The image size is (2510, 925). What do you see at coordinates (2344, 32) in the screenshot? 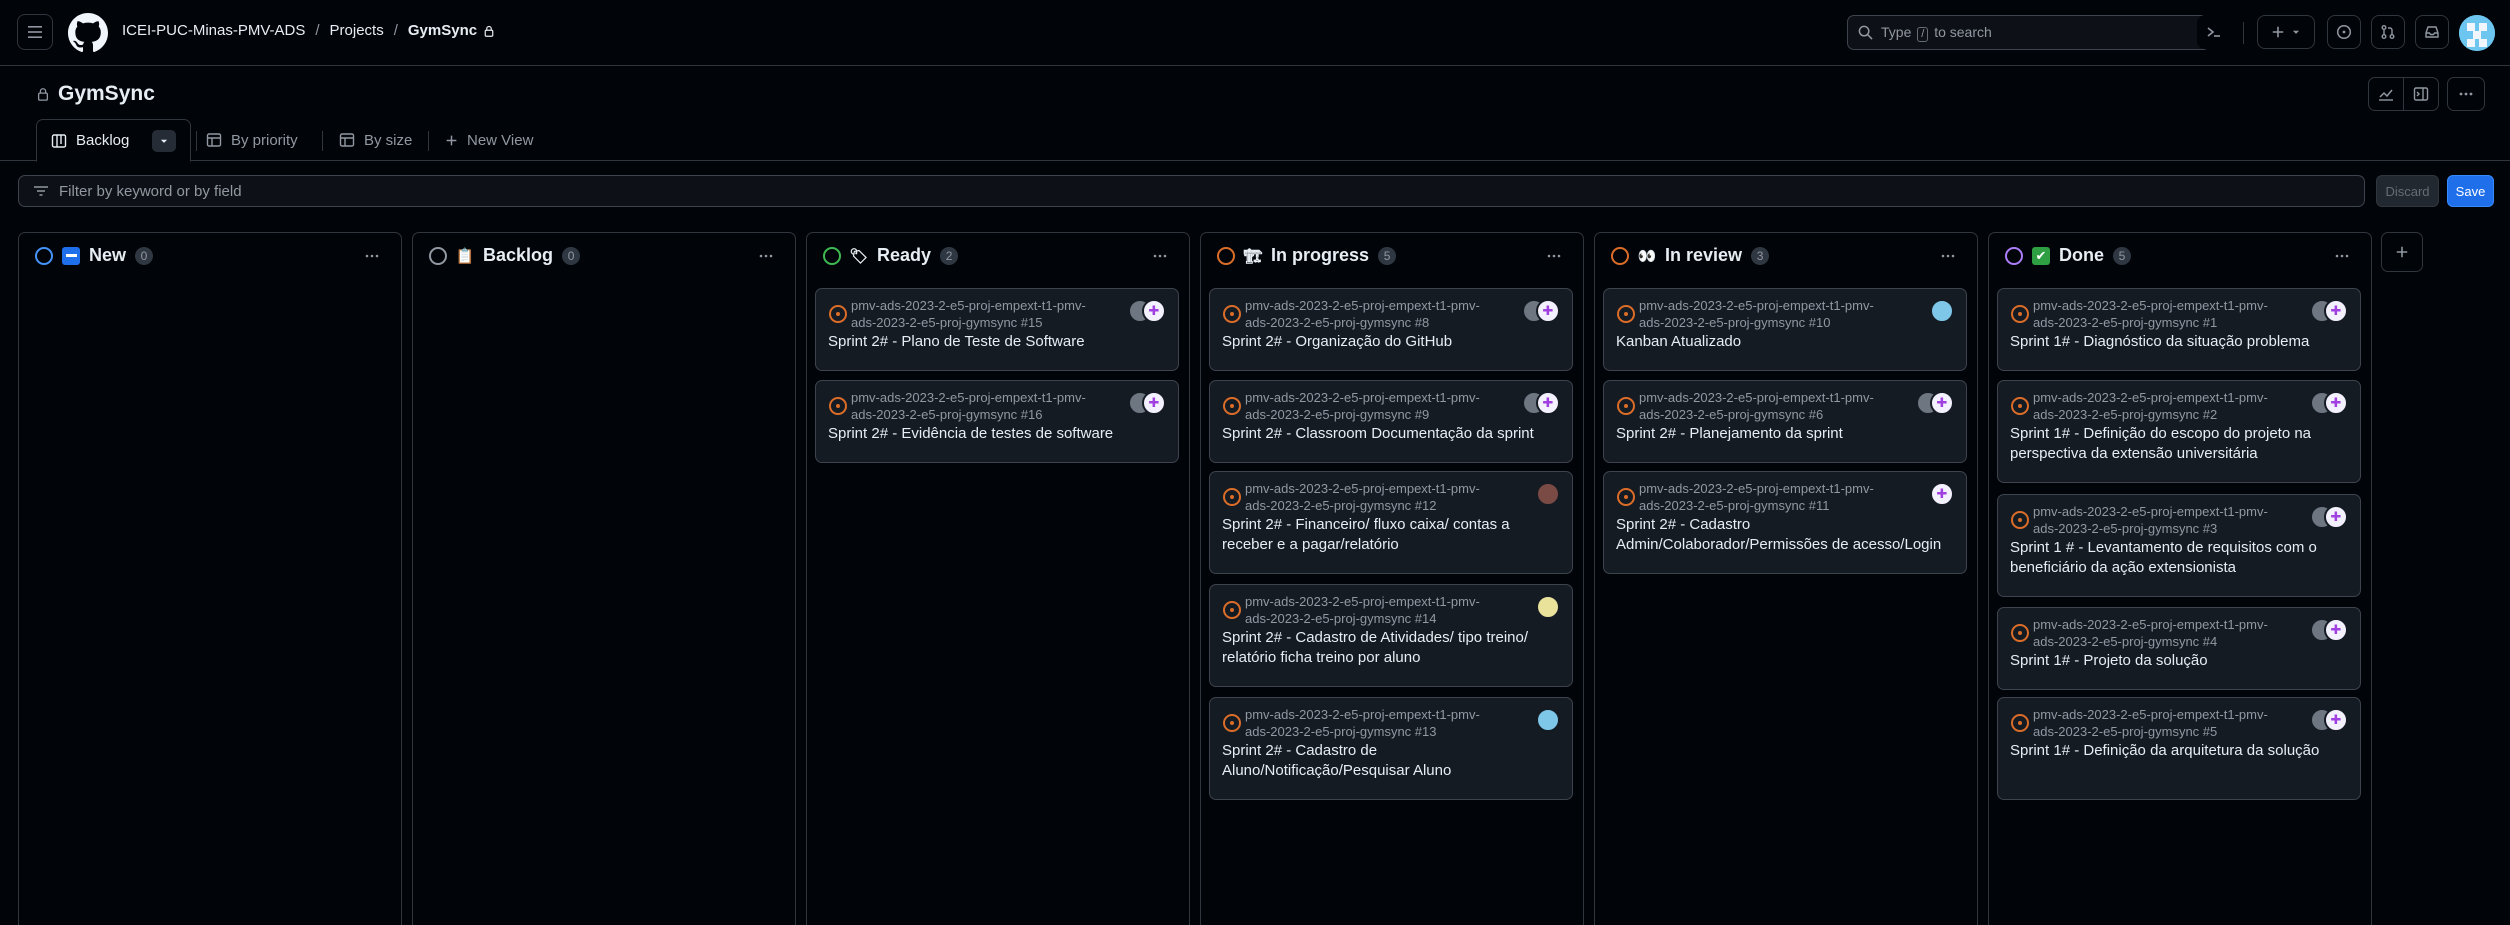
I see `issues-button` at bounding box center [2344, 32].